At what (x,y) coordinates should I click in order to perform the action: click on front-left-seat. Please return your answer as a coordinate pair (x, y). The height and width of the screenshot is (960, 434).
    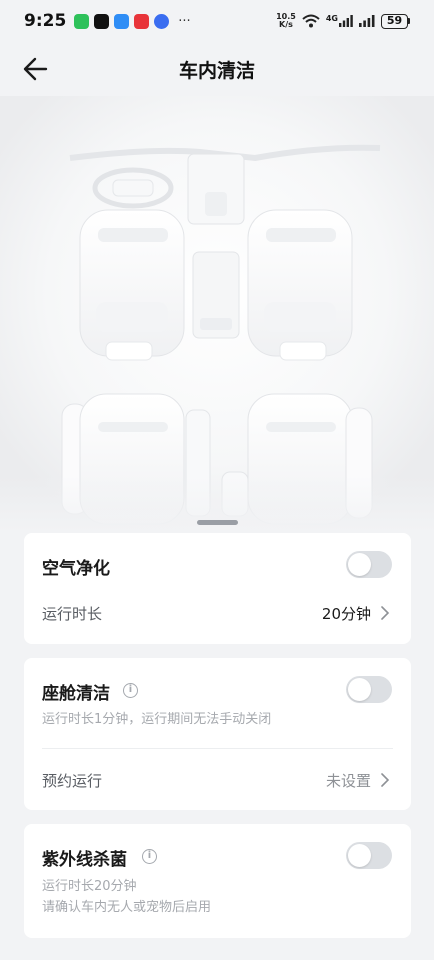
    Looking at the image, I should click on (132, 285).